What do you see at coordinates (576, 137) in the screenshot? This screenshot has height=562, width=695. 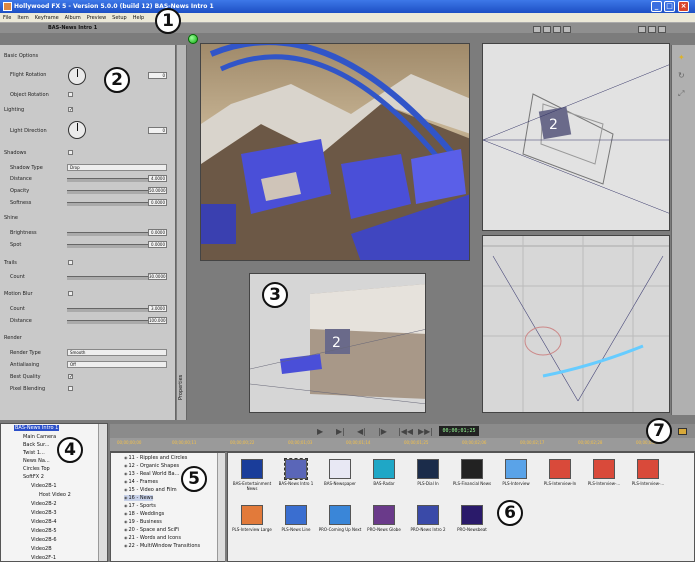 I see `top-viewport: 2` at bounding box center [576, 137].